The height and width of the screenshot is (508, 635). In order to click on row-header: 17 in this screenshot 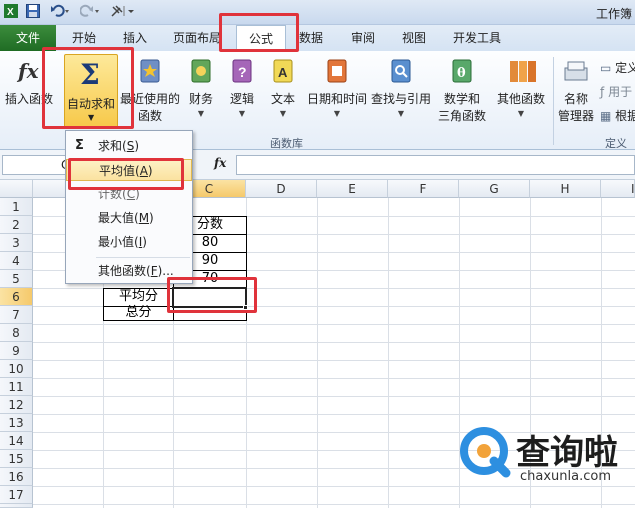, I will do `click(16, 495)`.